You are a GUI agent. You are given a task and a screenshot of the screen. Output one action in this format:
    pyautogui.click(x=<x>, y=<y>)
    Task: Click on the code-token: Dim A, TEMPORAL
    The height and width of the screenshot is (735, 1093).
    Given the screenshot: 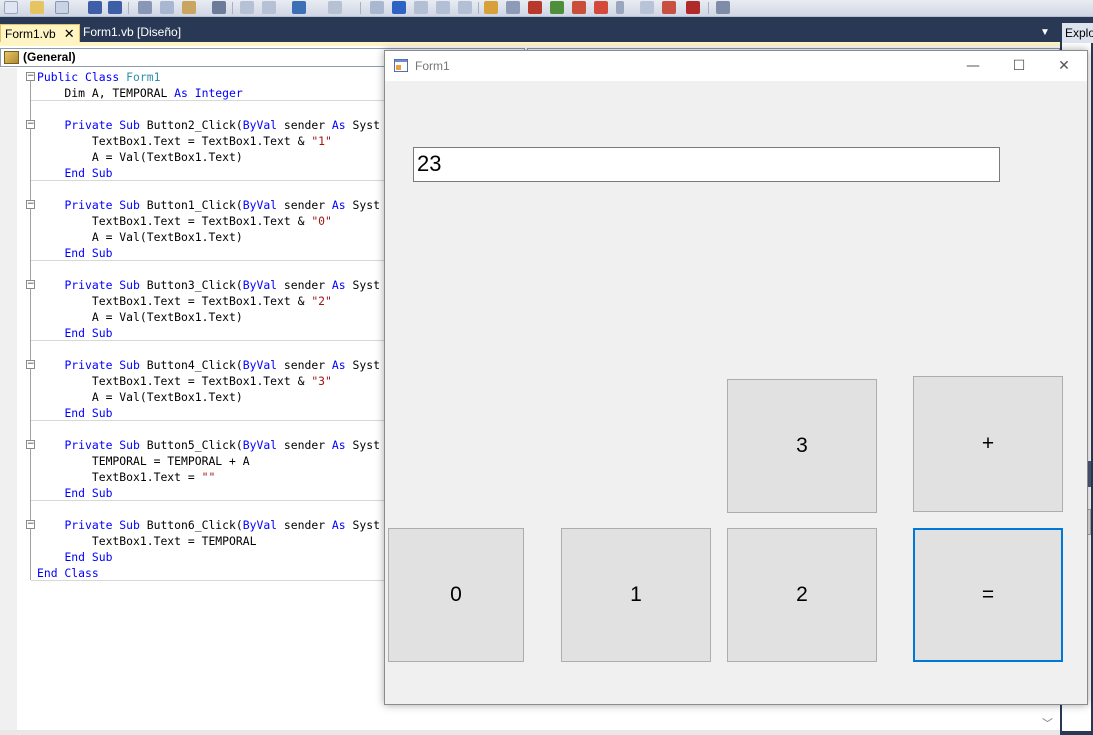 What is the action you would take?
    pyautogui.click(x=106, y=93)
    